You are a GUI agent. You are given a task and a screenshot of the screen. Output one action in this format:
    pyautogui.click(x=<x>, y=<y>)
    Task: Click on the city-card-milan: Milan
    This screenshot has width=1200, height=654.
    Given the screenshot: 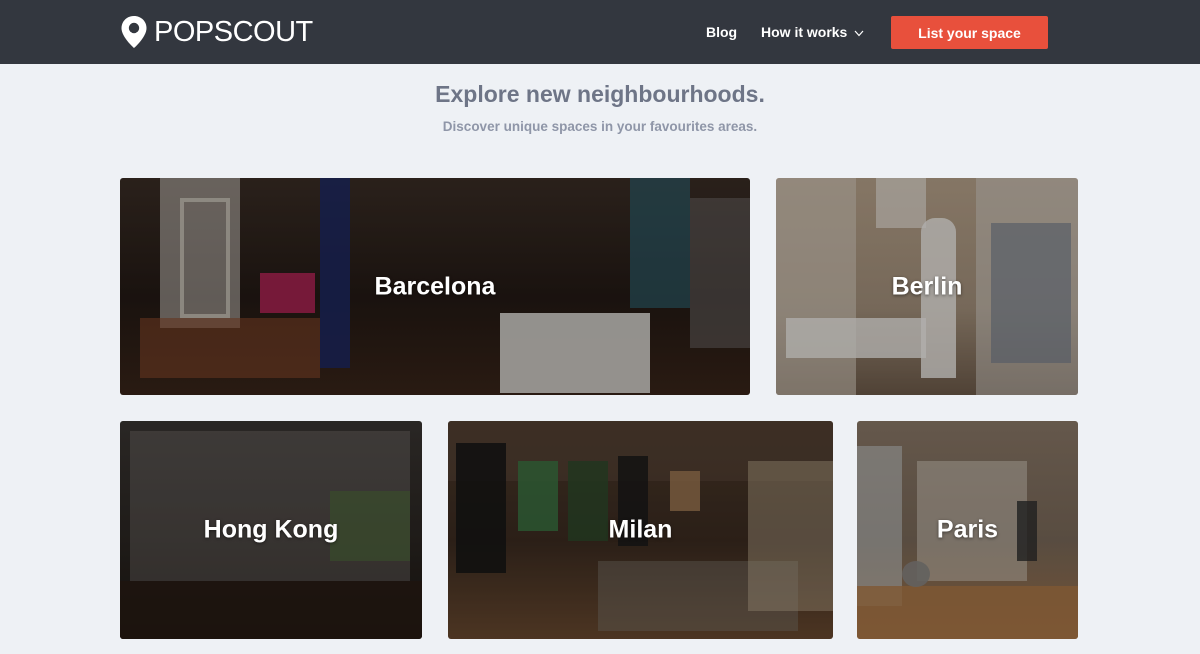 What is the action you would take?
    pyautogui.click(x=640, y=530)
    